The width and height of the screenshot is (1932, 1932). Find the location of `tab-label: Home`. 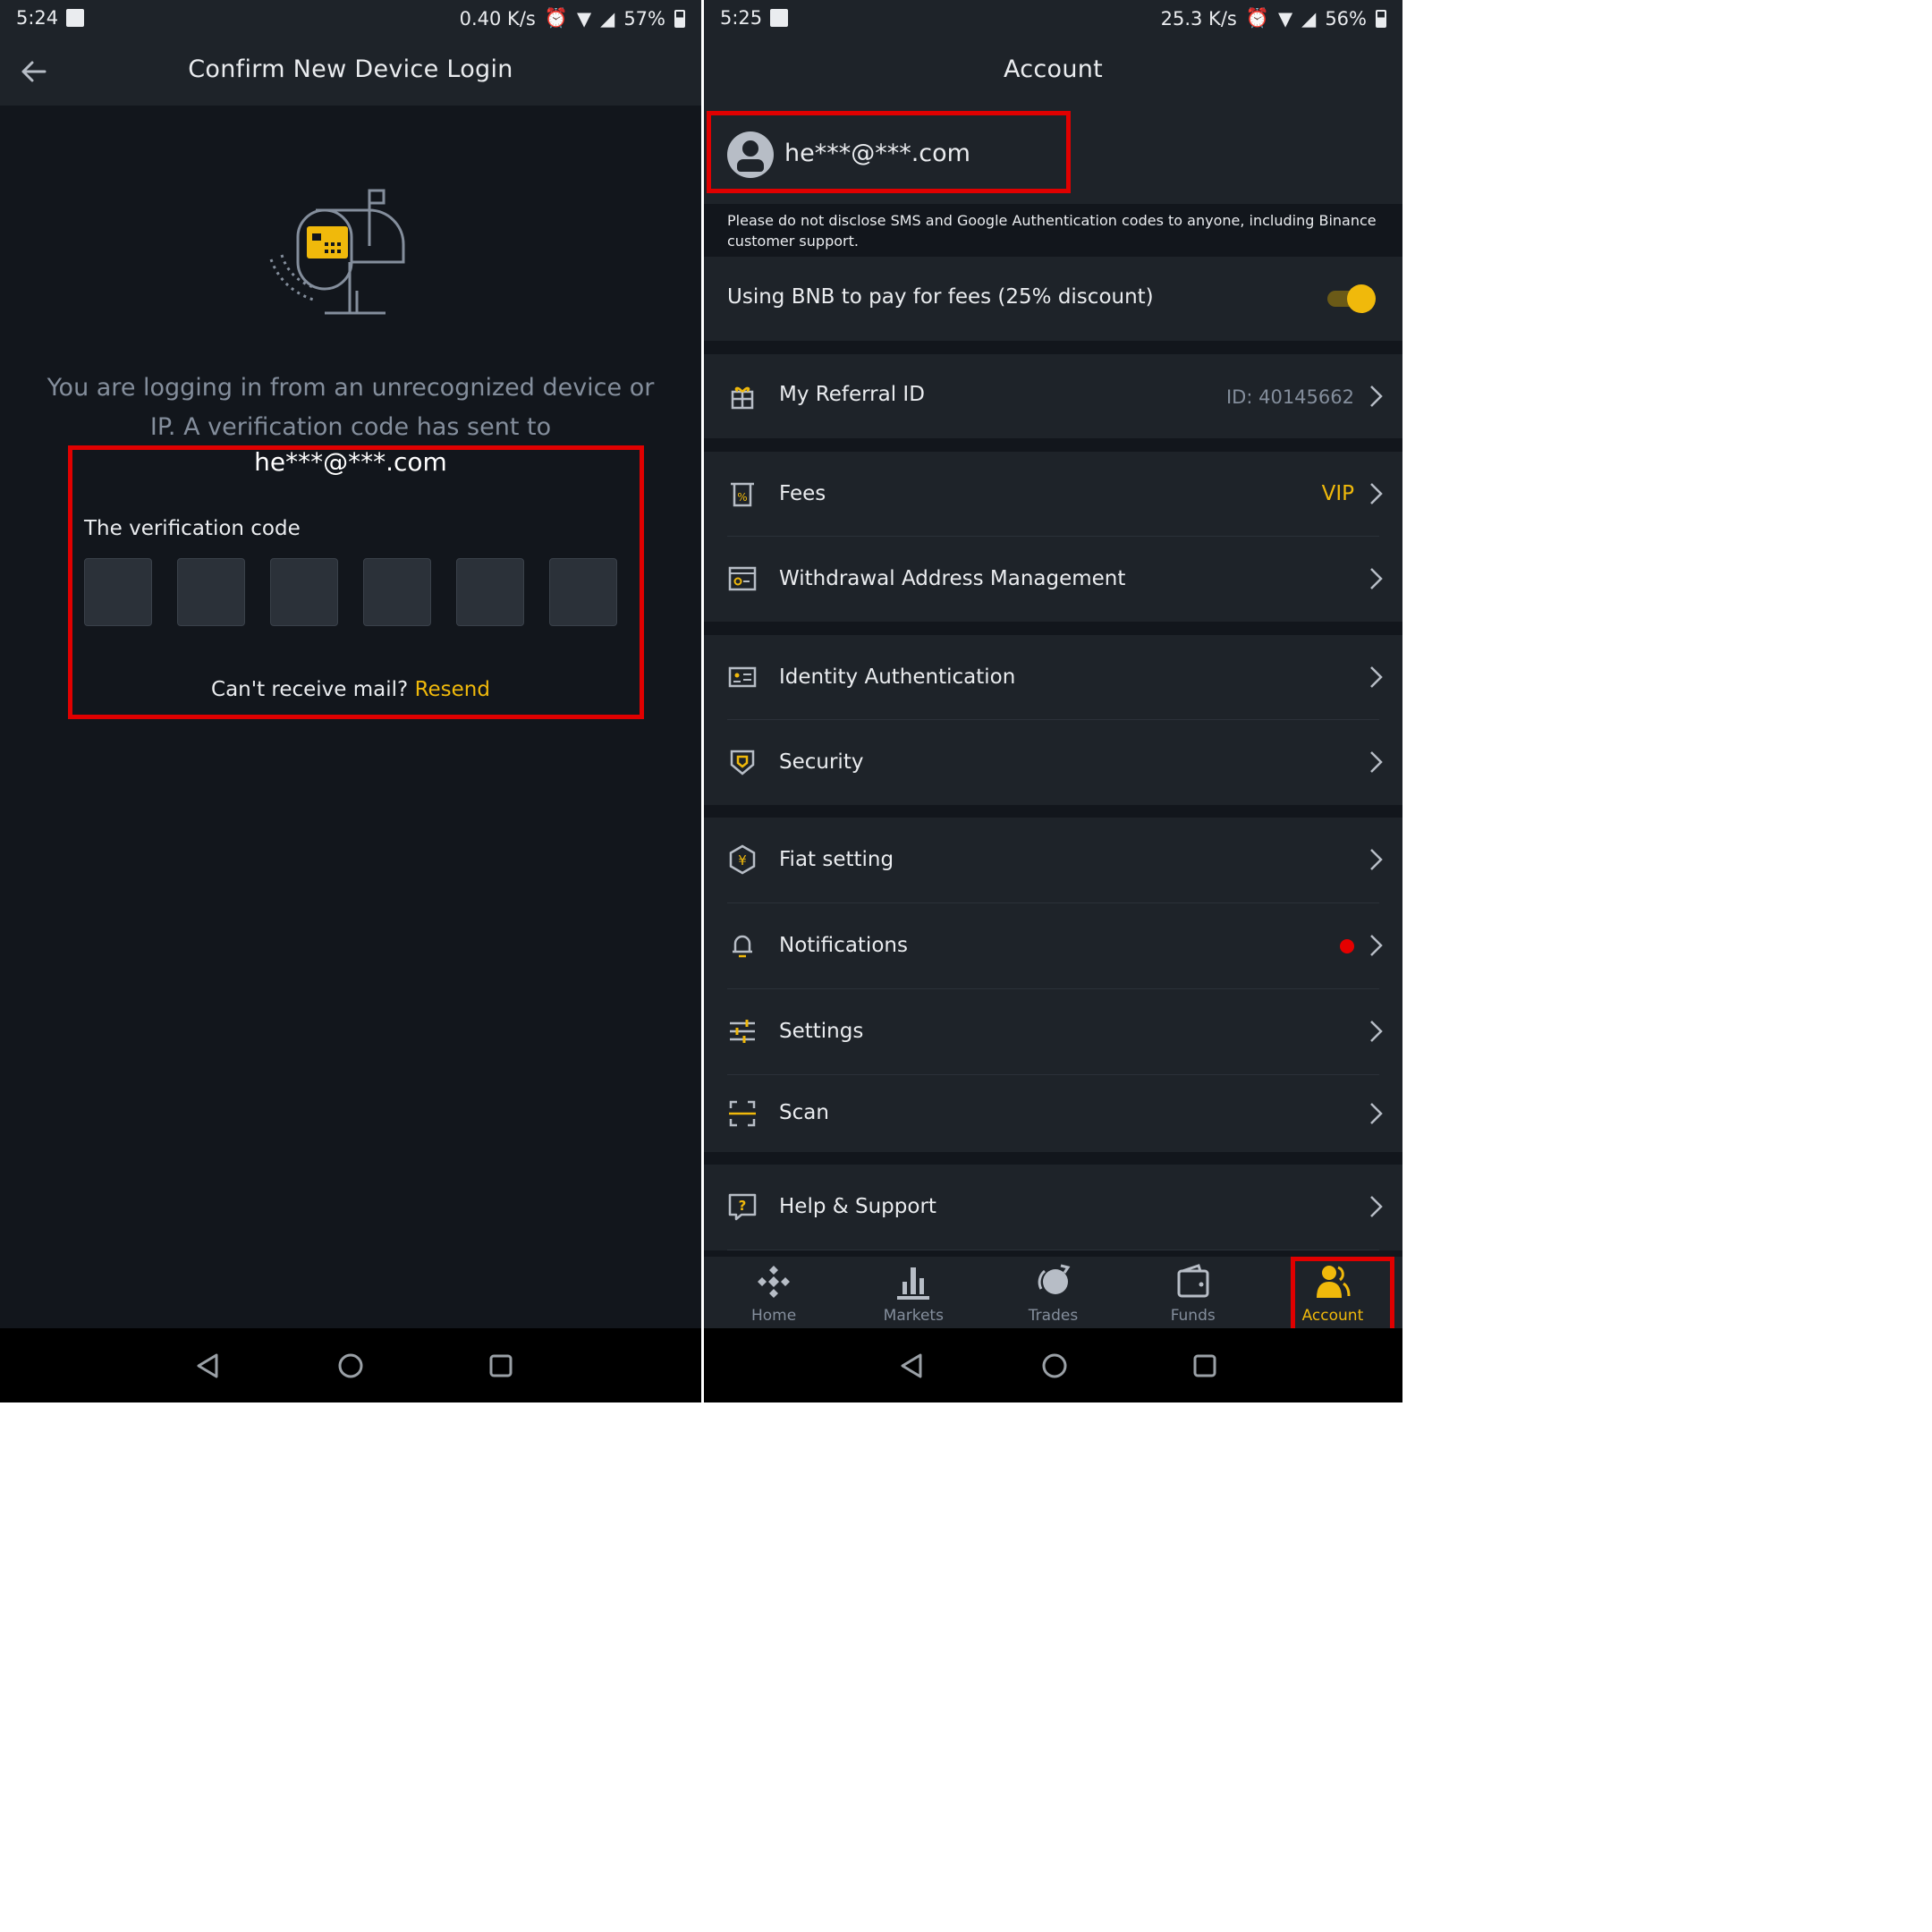

tab-label: Home is located at coordinates (774, 1316).